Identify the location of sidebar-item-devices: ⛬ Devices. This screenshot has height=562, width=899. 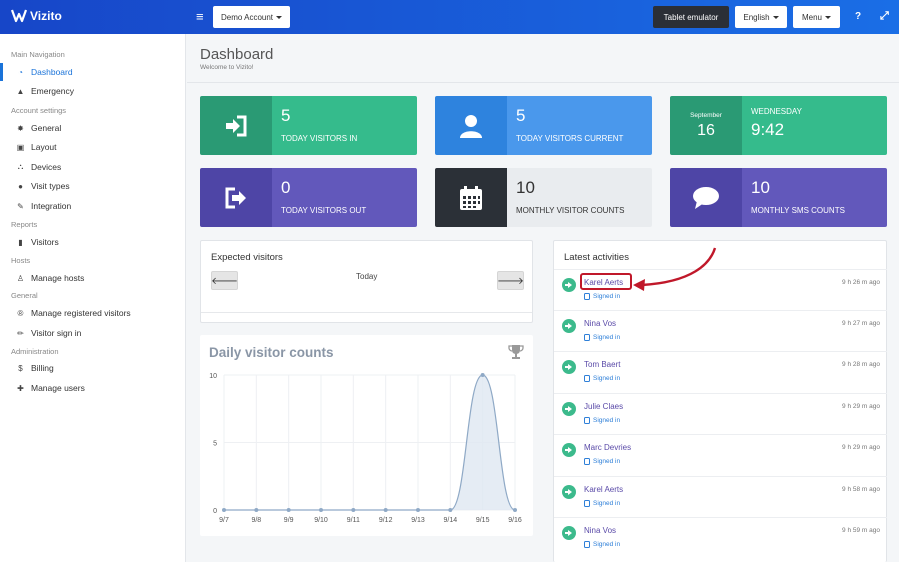
(93, 167).